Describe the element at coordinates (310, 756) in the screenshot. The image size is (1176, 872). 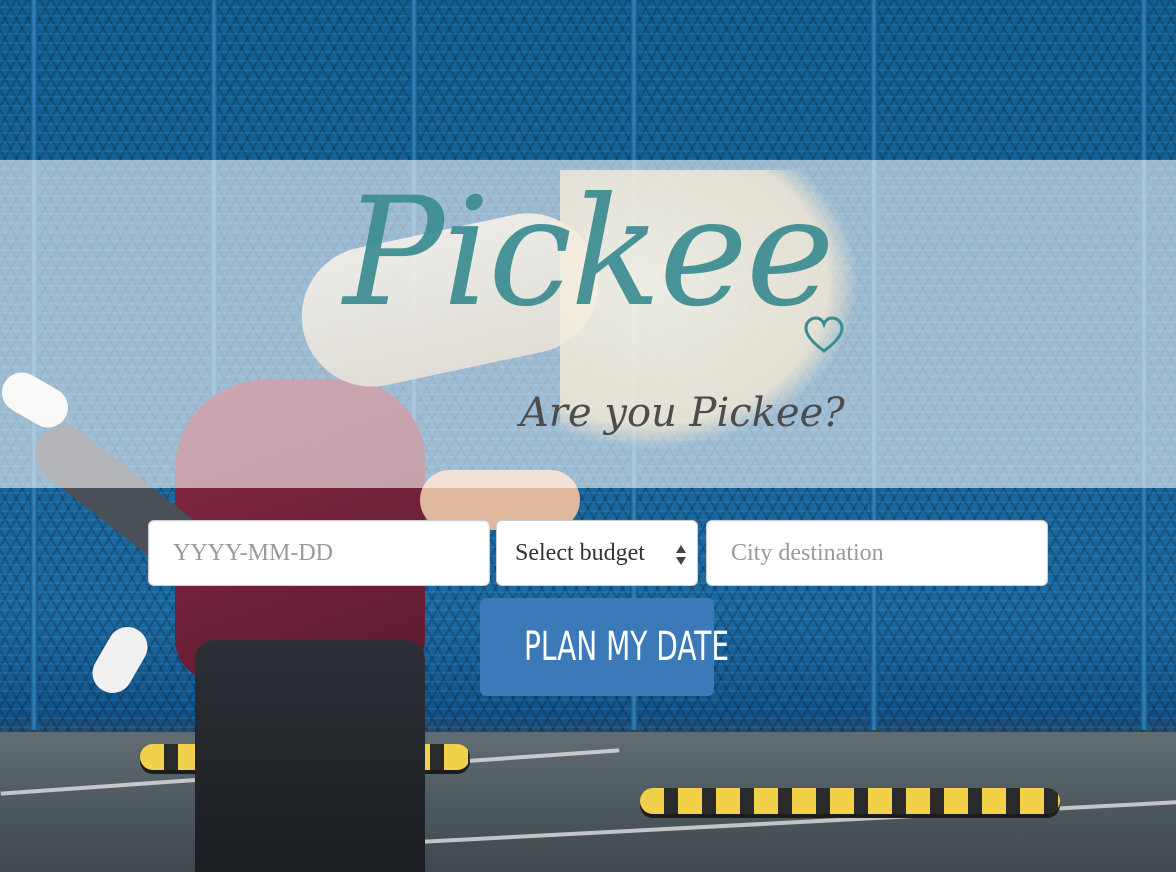
I see `man-legs` at that location.